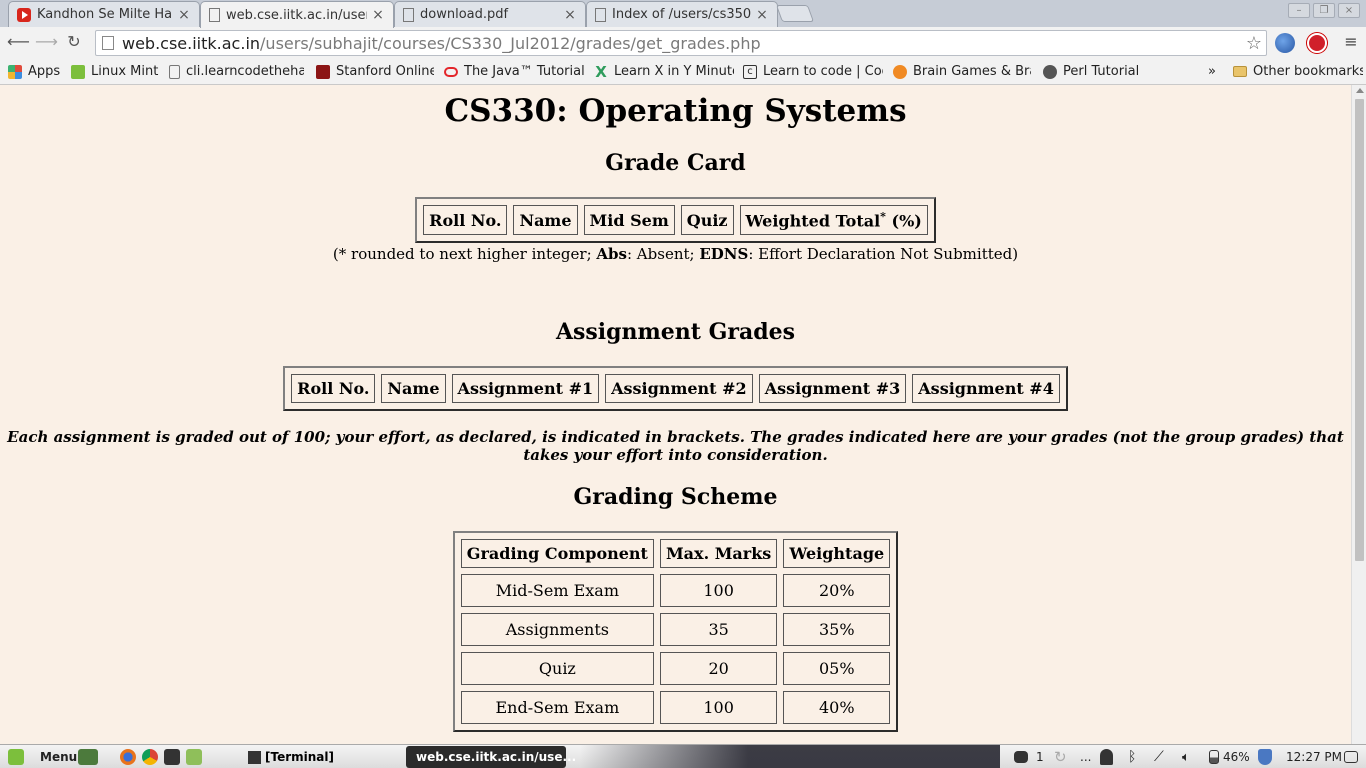  What do you see at coordinates (663, 254) in the screenshot?
I see `note-text: : Absent;` at bounding box center [663, 254].